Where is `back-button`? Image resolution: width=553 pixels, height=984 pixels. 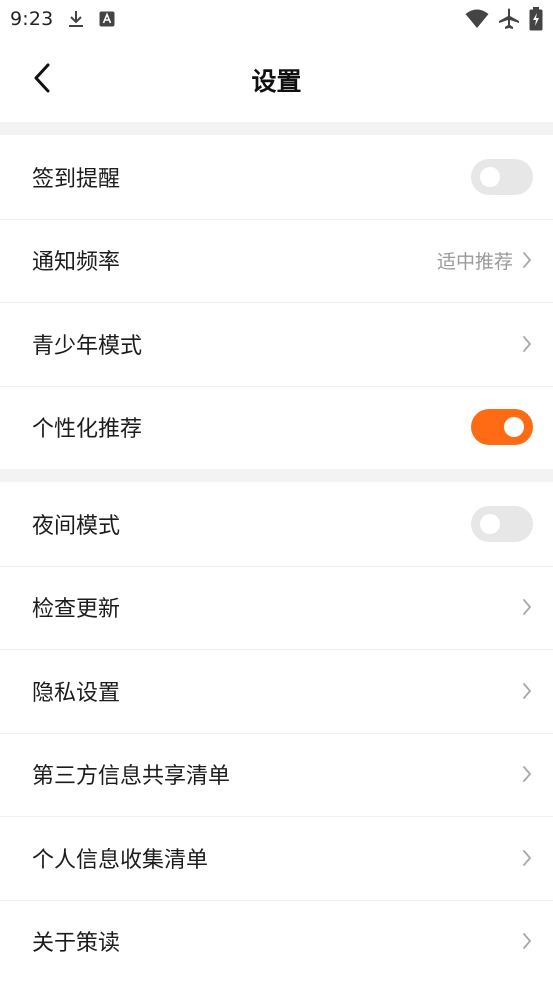 back-button is located at coordinates (42, 80).